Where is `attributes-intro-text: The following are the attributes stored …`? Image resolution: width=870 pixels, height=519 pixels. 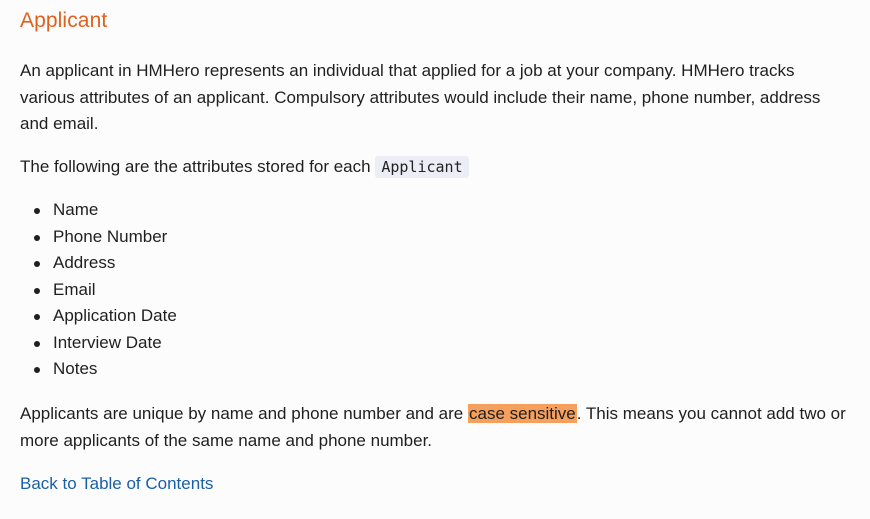 attributes-intro-text: The following are the attributes stored … is located at coordinates (195, 166).